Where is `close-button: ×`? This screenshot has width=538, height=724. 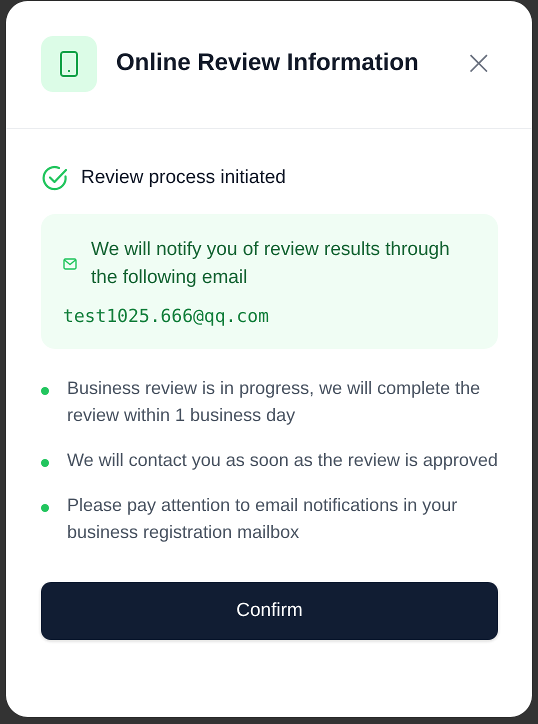
close-button: × is located at coordinates (478, 63).